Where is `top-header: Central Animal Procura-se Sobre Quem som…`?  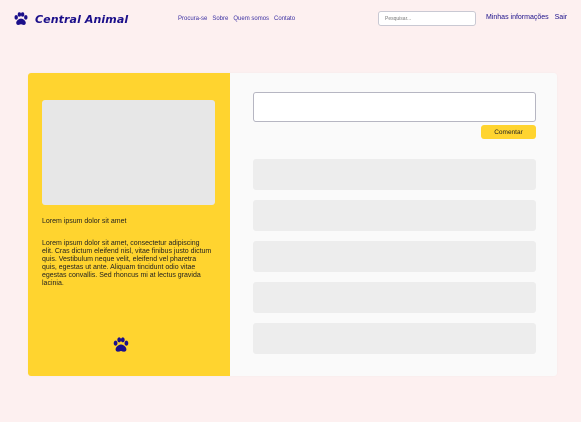 top-header: Central Animal Procura-se Sobre Quem som… is located at coordinates (290, 20).